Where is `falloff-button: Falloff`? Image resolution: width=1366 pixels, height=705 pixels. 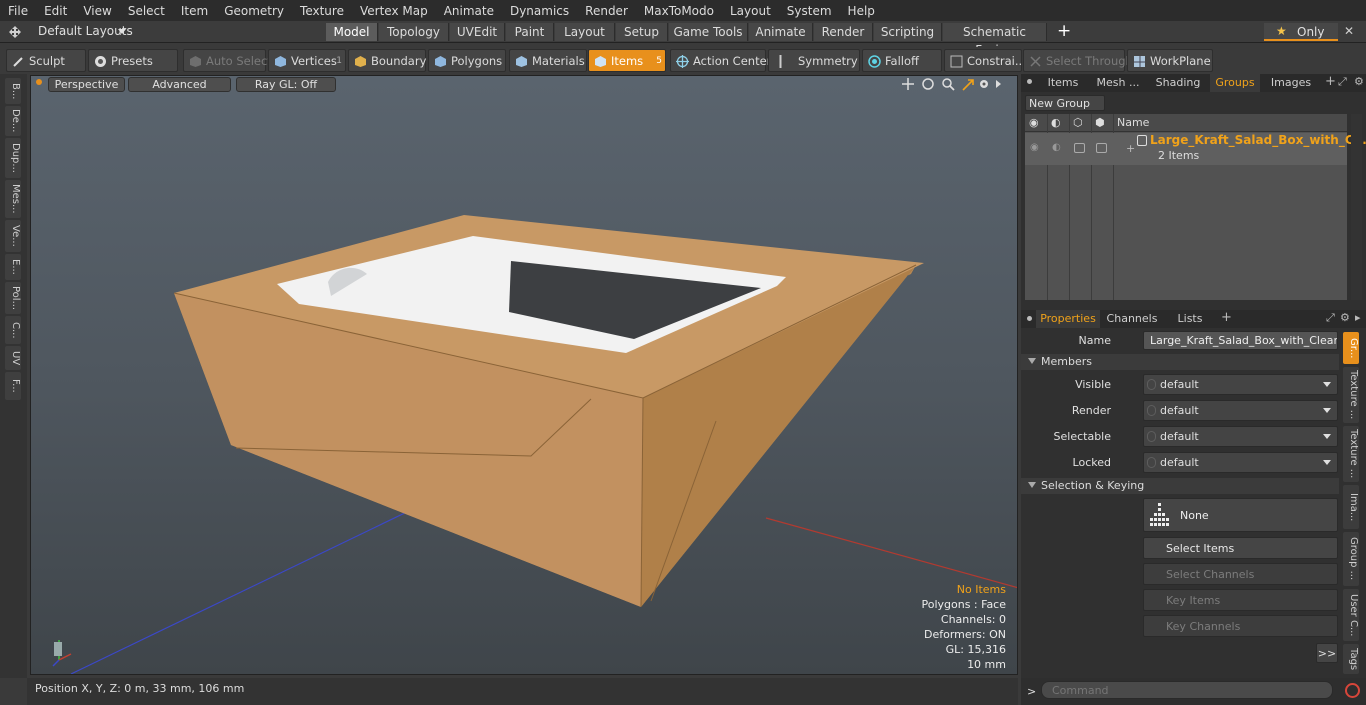 falloff-button: Falloff is located at coordinates (902, 60).